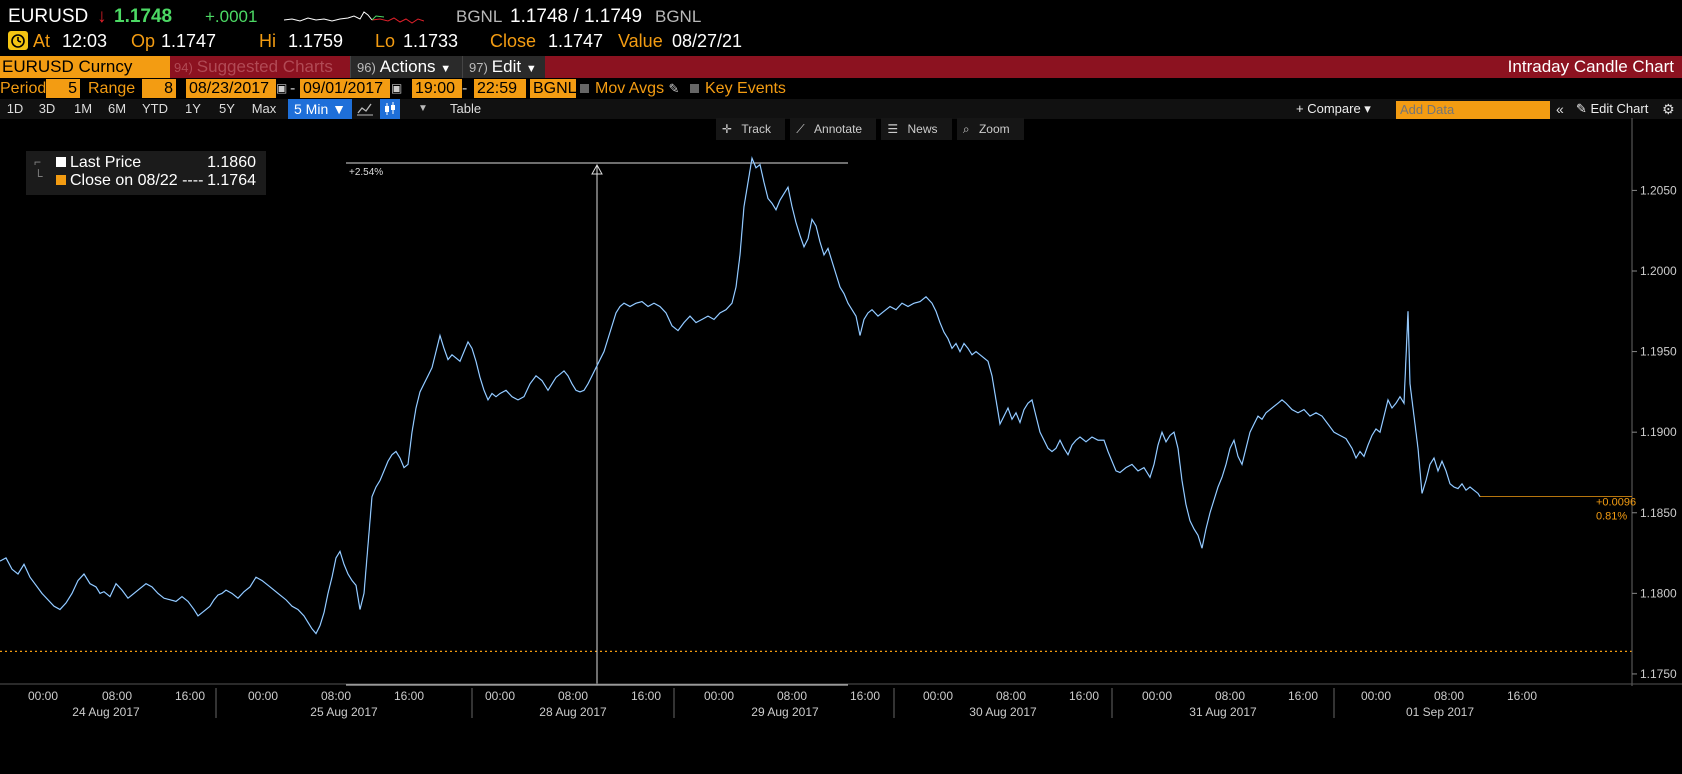 The height and width of the screenshot is (774, 1682). What do you see at coordinates (112, 88) in the screenshot?
I see `range-label: Range` at bounding box center [112, 88].